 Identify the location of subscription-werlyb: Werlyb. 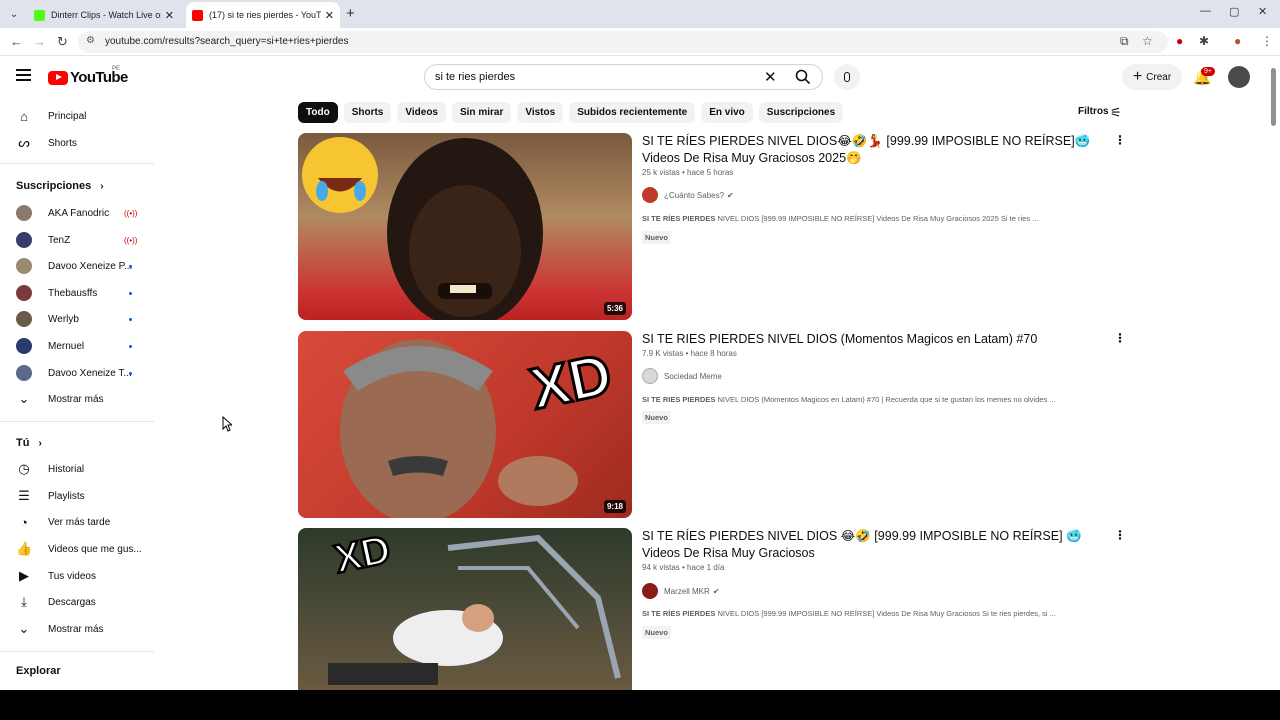
(77, 319).